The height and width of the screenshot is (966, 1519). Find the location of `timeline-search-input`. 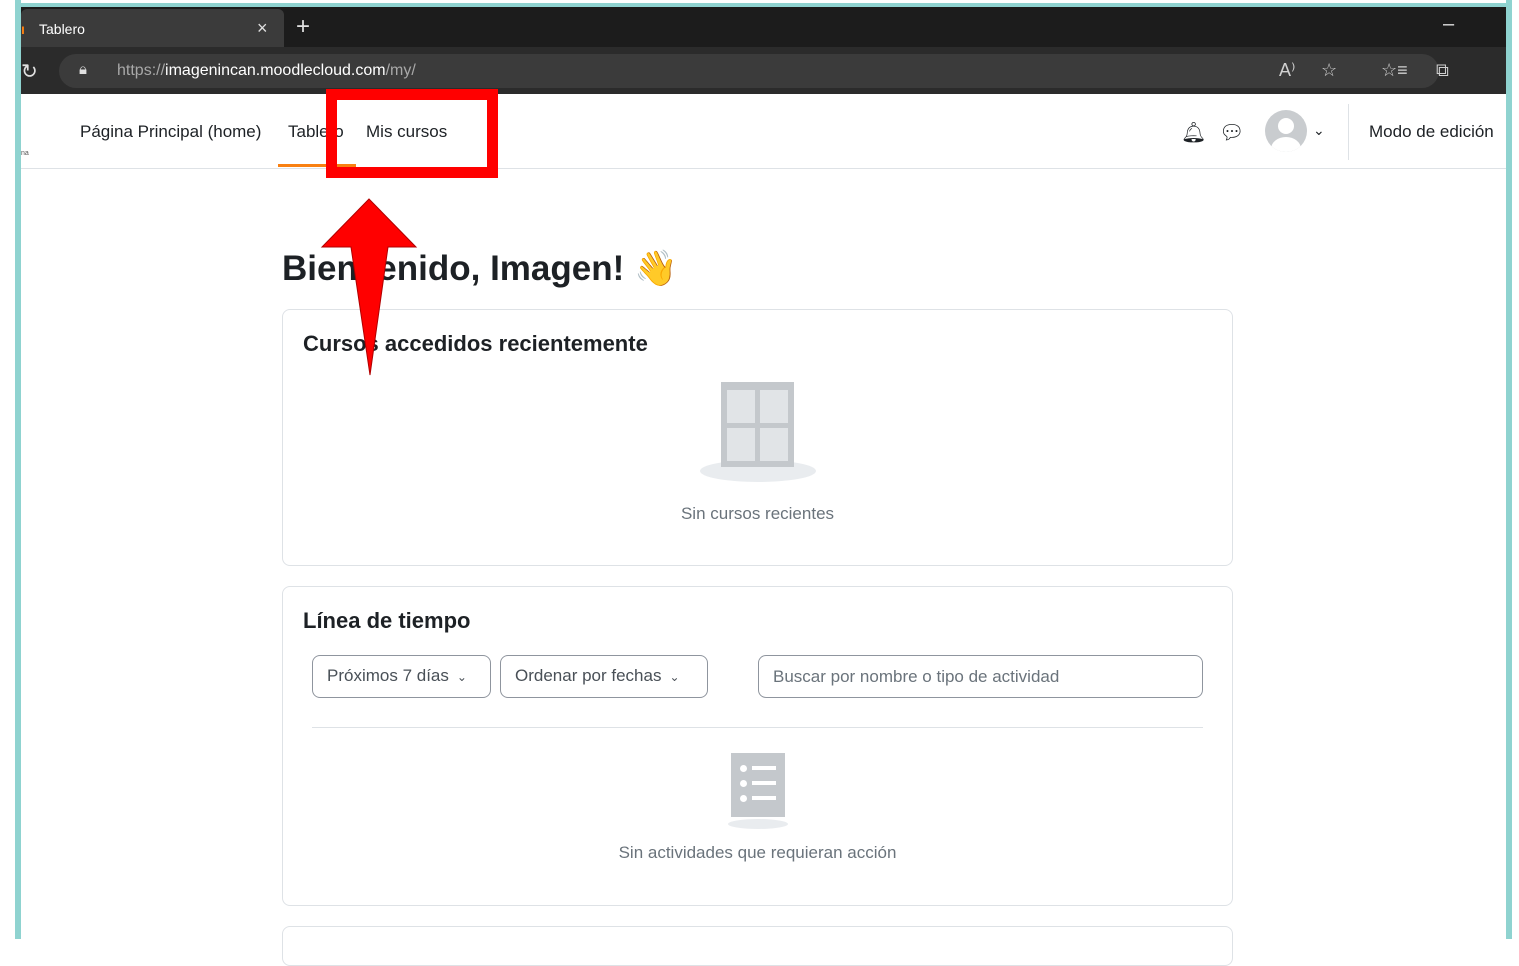

timeline-search-input is located at coordinates (980, 676).